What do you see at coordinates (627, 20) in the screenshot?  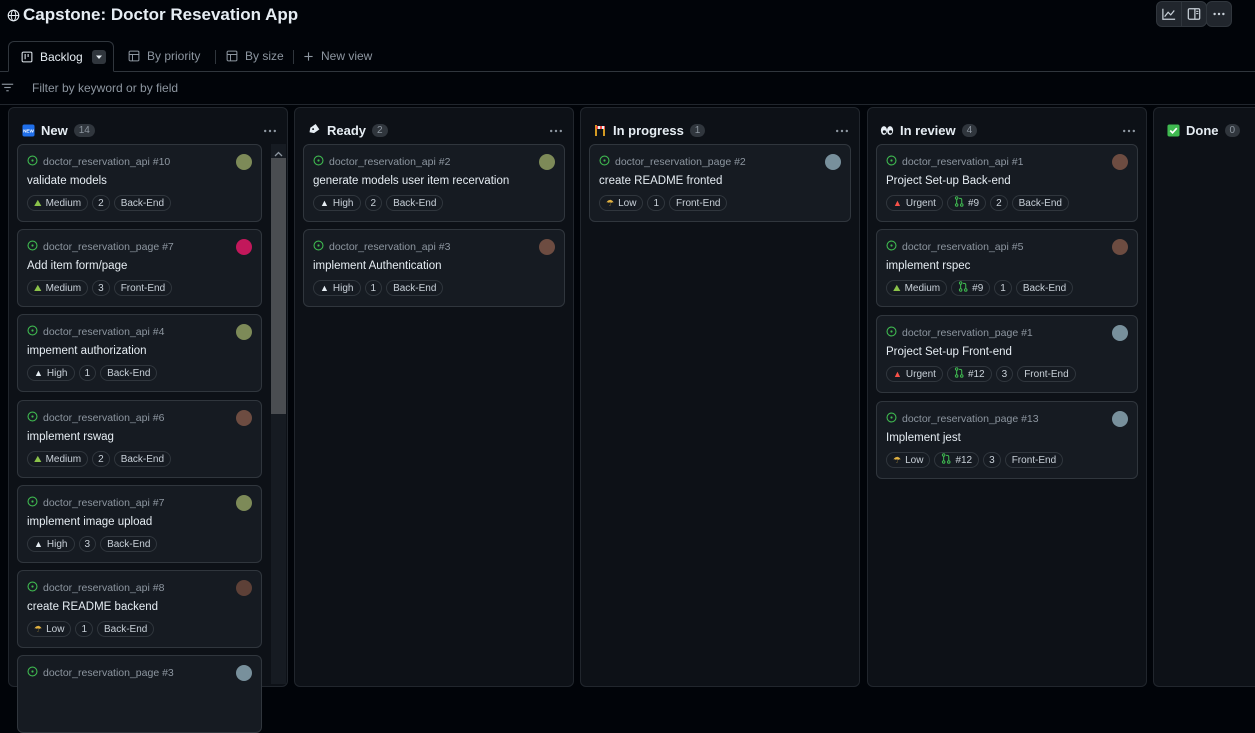 I see `project-header: Capstone: Doctor Resevation App` at bounding box center [627, 20].